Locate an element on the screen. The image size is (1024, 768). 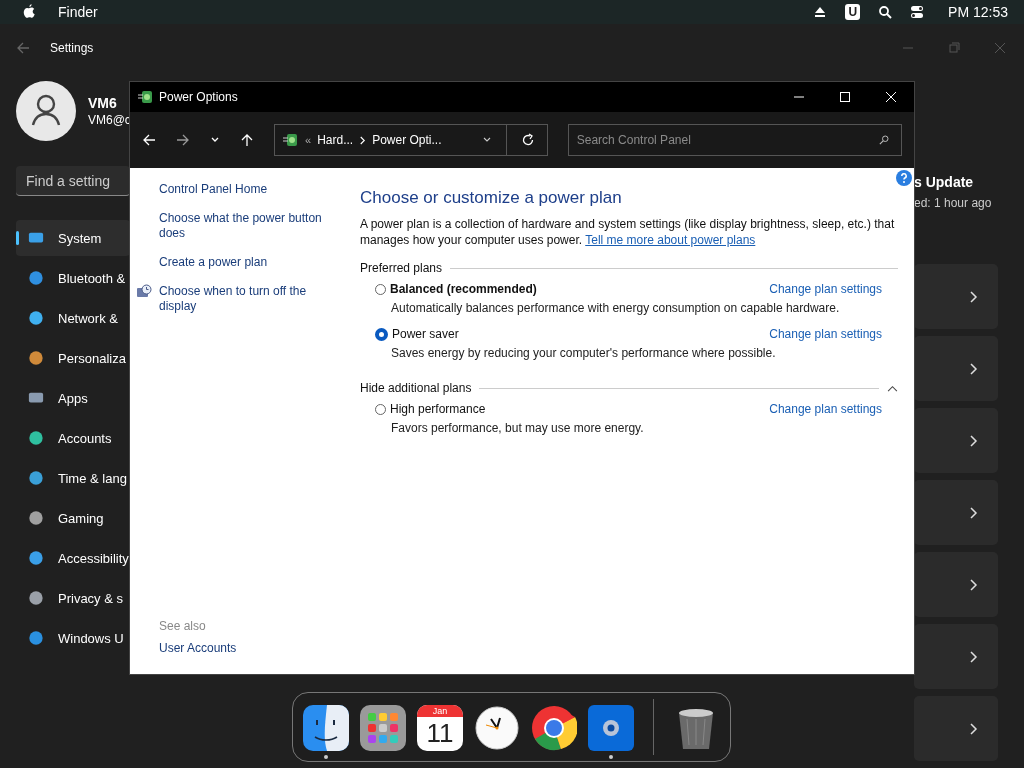
control-center-icon is located at coordinates (917, 12).